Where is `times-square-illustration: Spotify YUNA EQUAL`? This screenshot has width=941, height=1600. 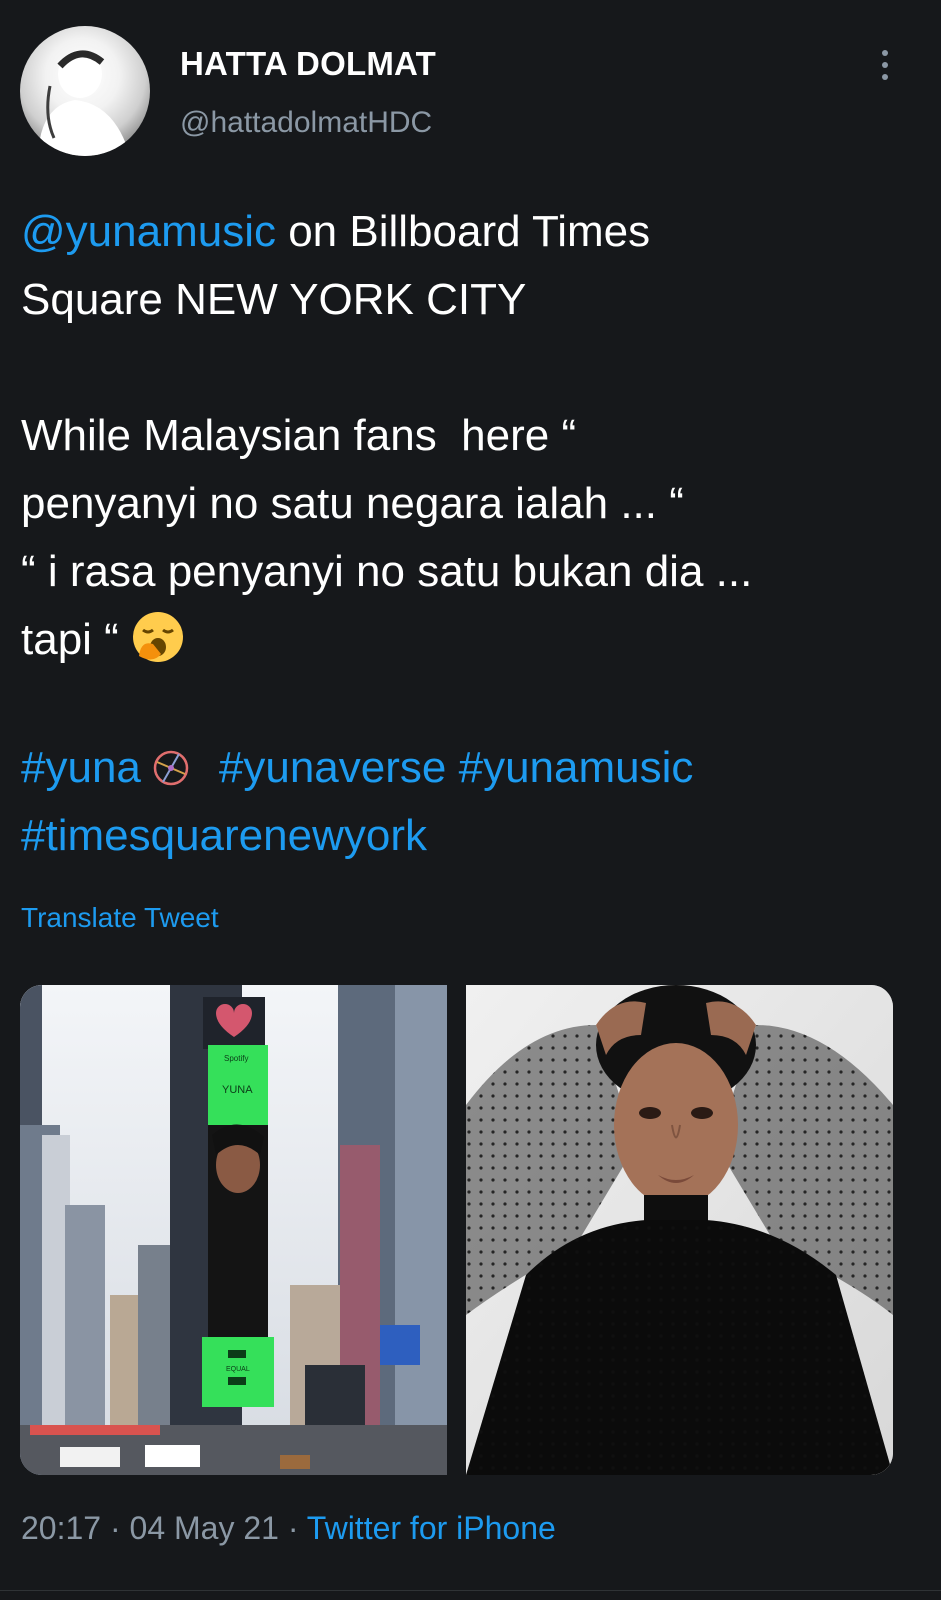 times-square-illustration: Spotify YUNA EQUAL is located at coordinates (233, 1230).